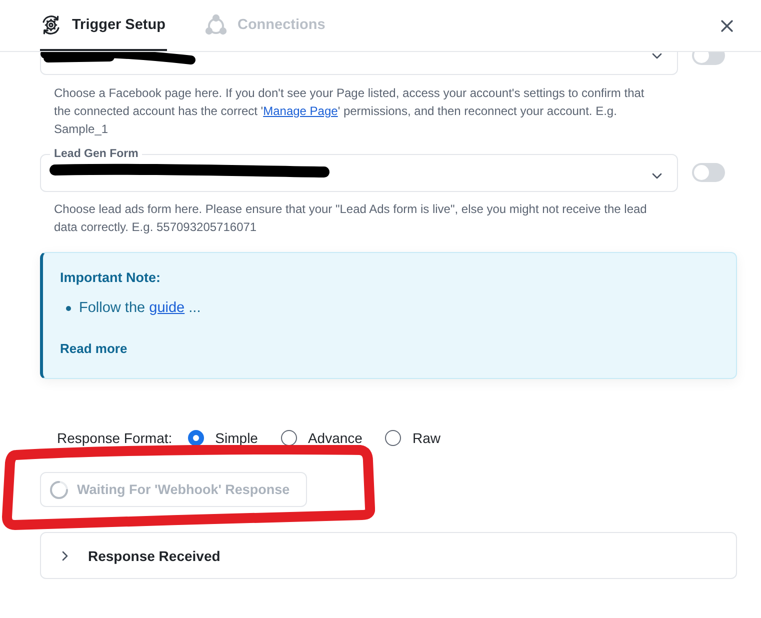 Image resolution: width=761 pixels, height=618 pixels. I want to click on radio-option: Advance, so click(321, 438).